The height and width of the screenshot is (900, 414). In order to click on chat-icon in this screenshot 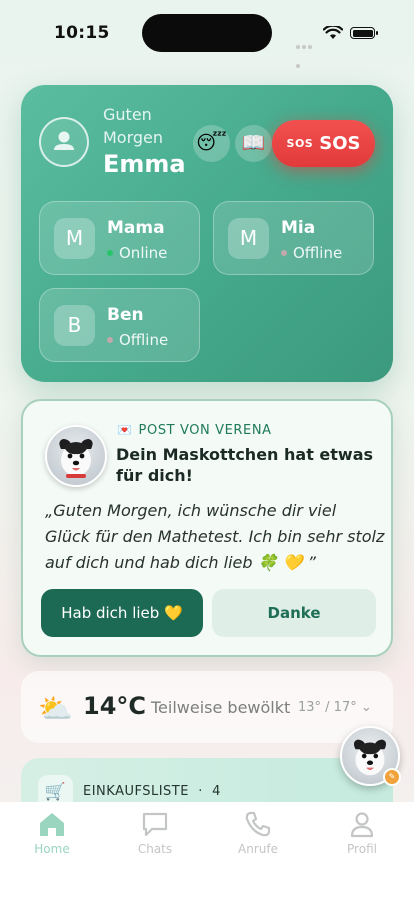, I will do `click(155, 824)`.